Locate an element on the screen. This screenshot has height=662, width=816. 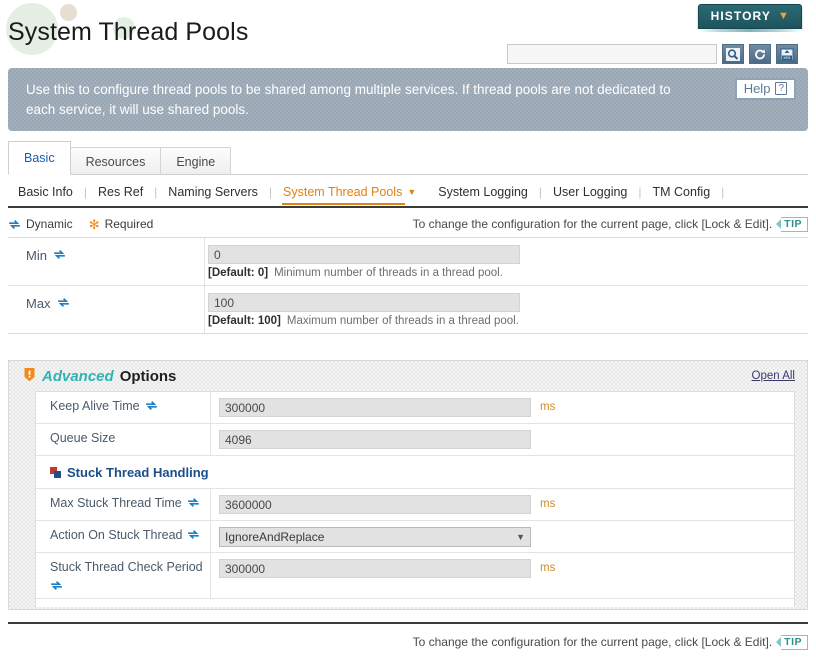
min-input: 0 is located at coordinates (364, 254).